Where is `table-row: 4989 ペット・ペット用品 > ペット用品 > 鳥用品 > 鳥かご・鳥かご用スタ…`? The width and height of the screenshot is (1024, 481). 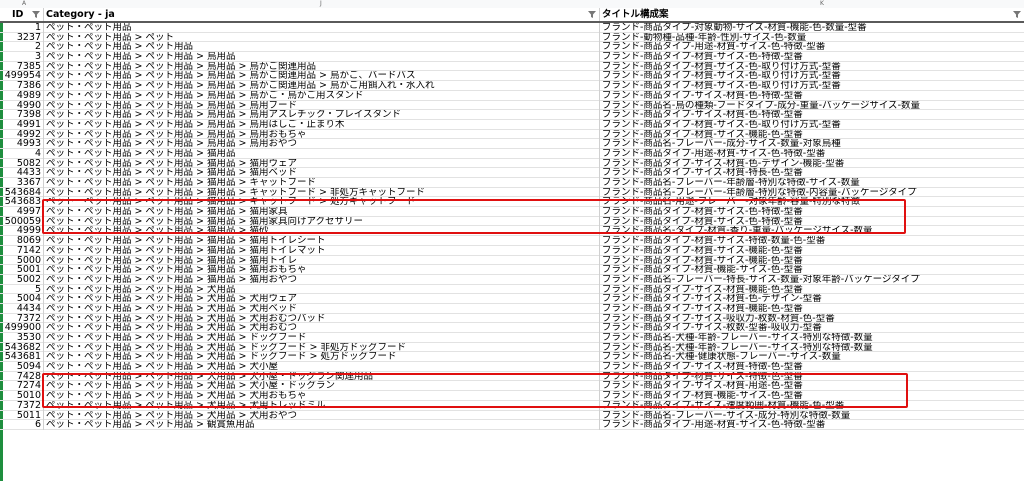
table-row: 4989 ペット・ペット用品 > ペット用品 > 鳥用品 > 鳥かご・鳥かご用スタ… is located at coordinates (512, 95).